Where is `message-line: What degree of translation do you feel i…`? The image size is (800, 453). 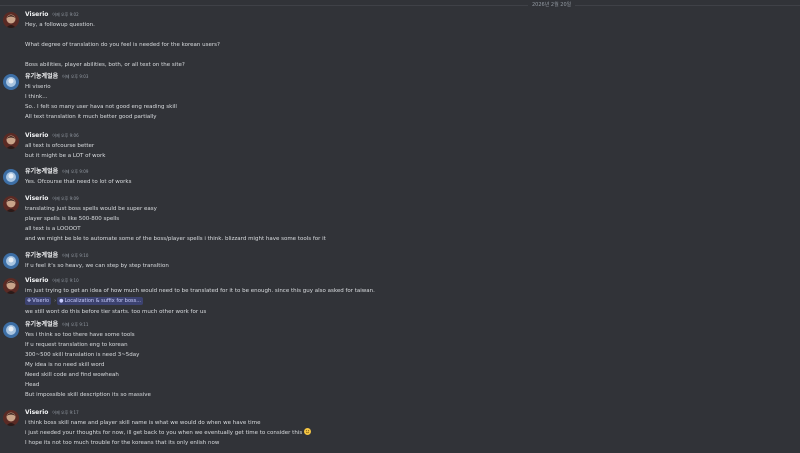
message-line: What degree of translation do you feel i… is located at coordinates (122, 45).